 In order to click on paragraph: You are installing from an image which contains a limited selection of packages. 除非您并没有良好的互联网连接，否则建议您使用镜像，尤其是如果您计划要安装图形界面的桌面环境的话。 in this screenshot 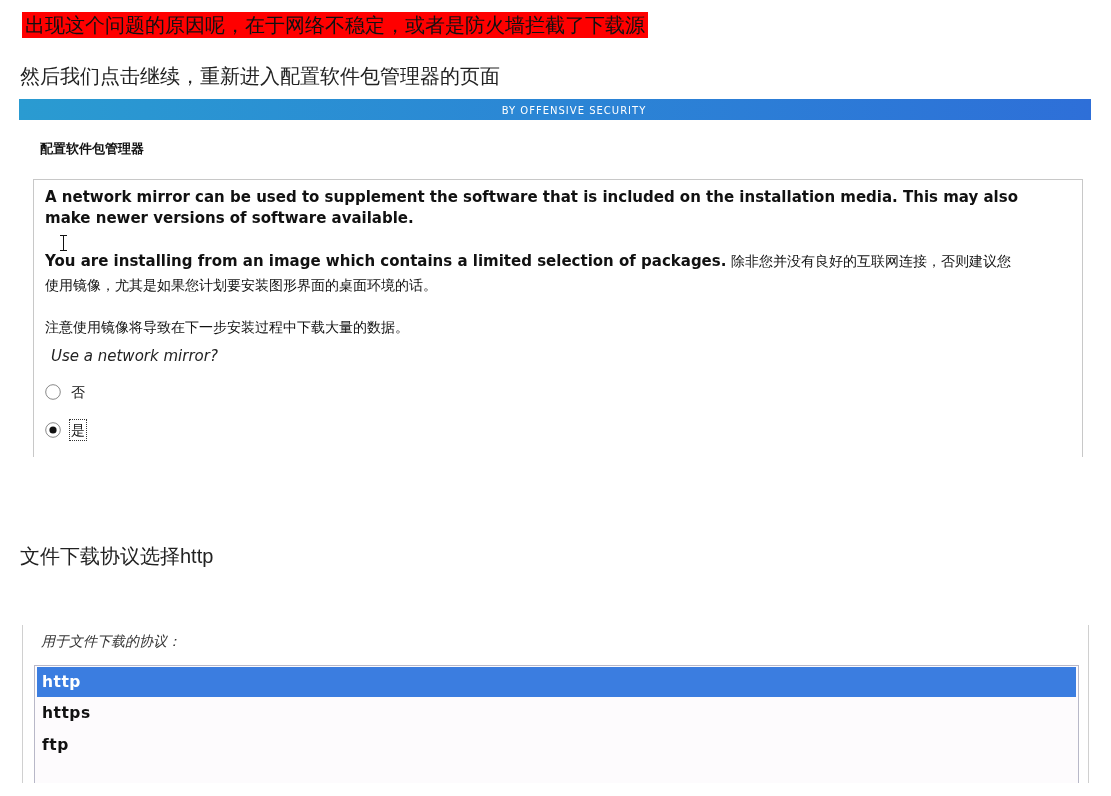, I will do `click(528, 272)`.